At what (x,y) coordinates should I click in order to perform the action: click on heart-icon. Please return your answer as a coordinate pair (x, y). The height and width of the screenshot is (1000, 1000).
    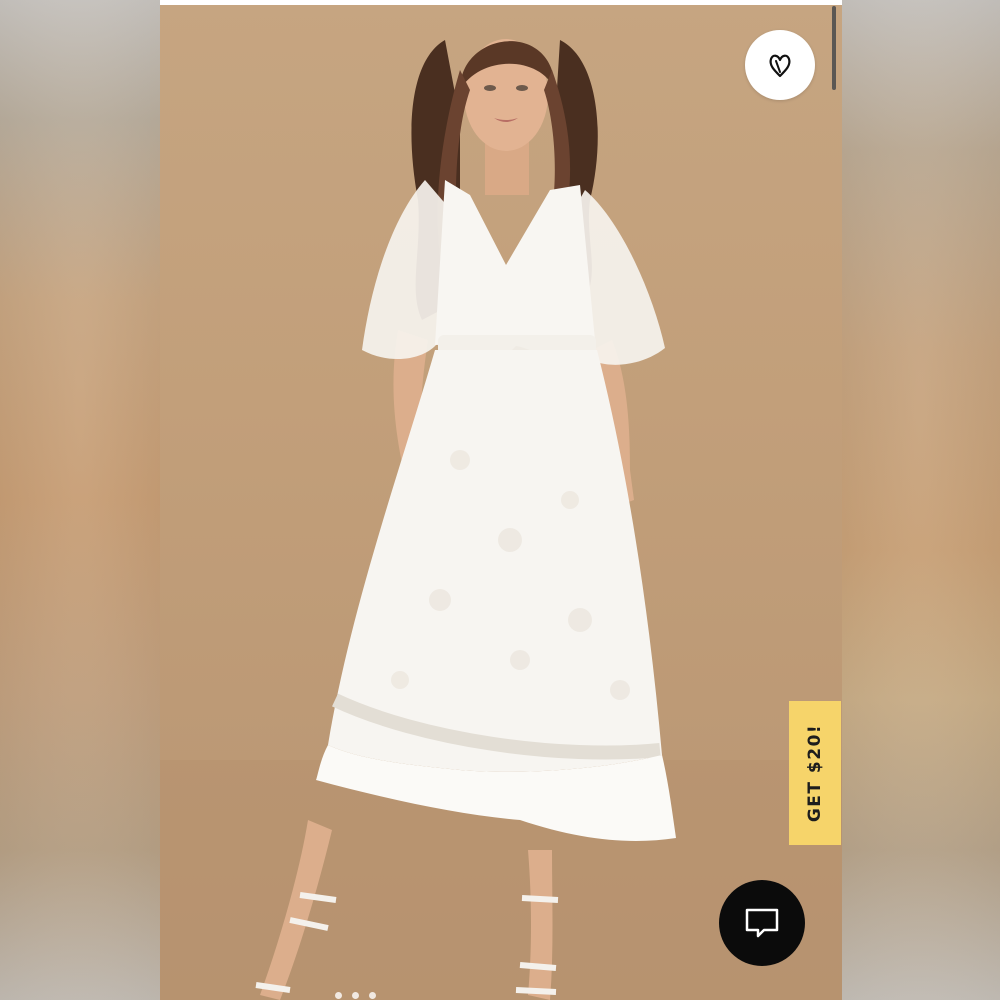
    Looking at the image, I should click on (780, 66).